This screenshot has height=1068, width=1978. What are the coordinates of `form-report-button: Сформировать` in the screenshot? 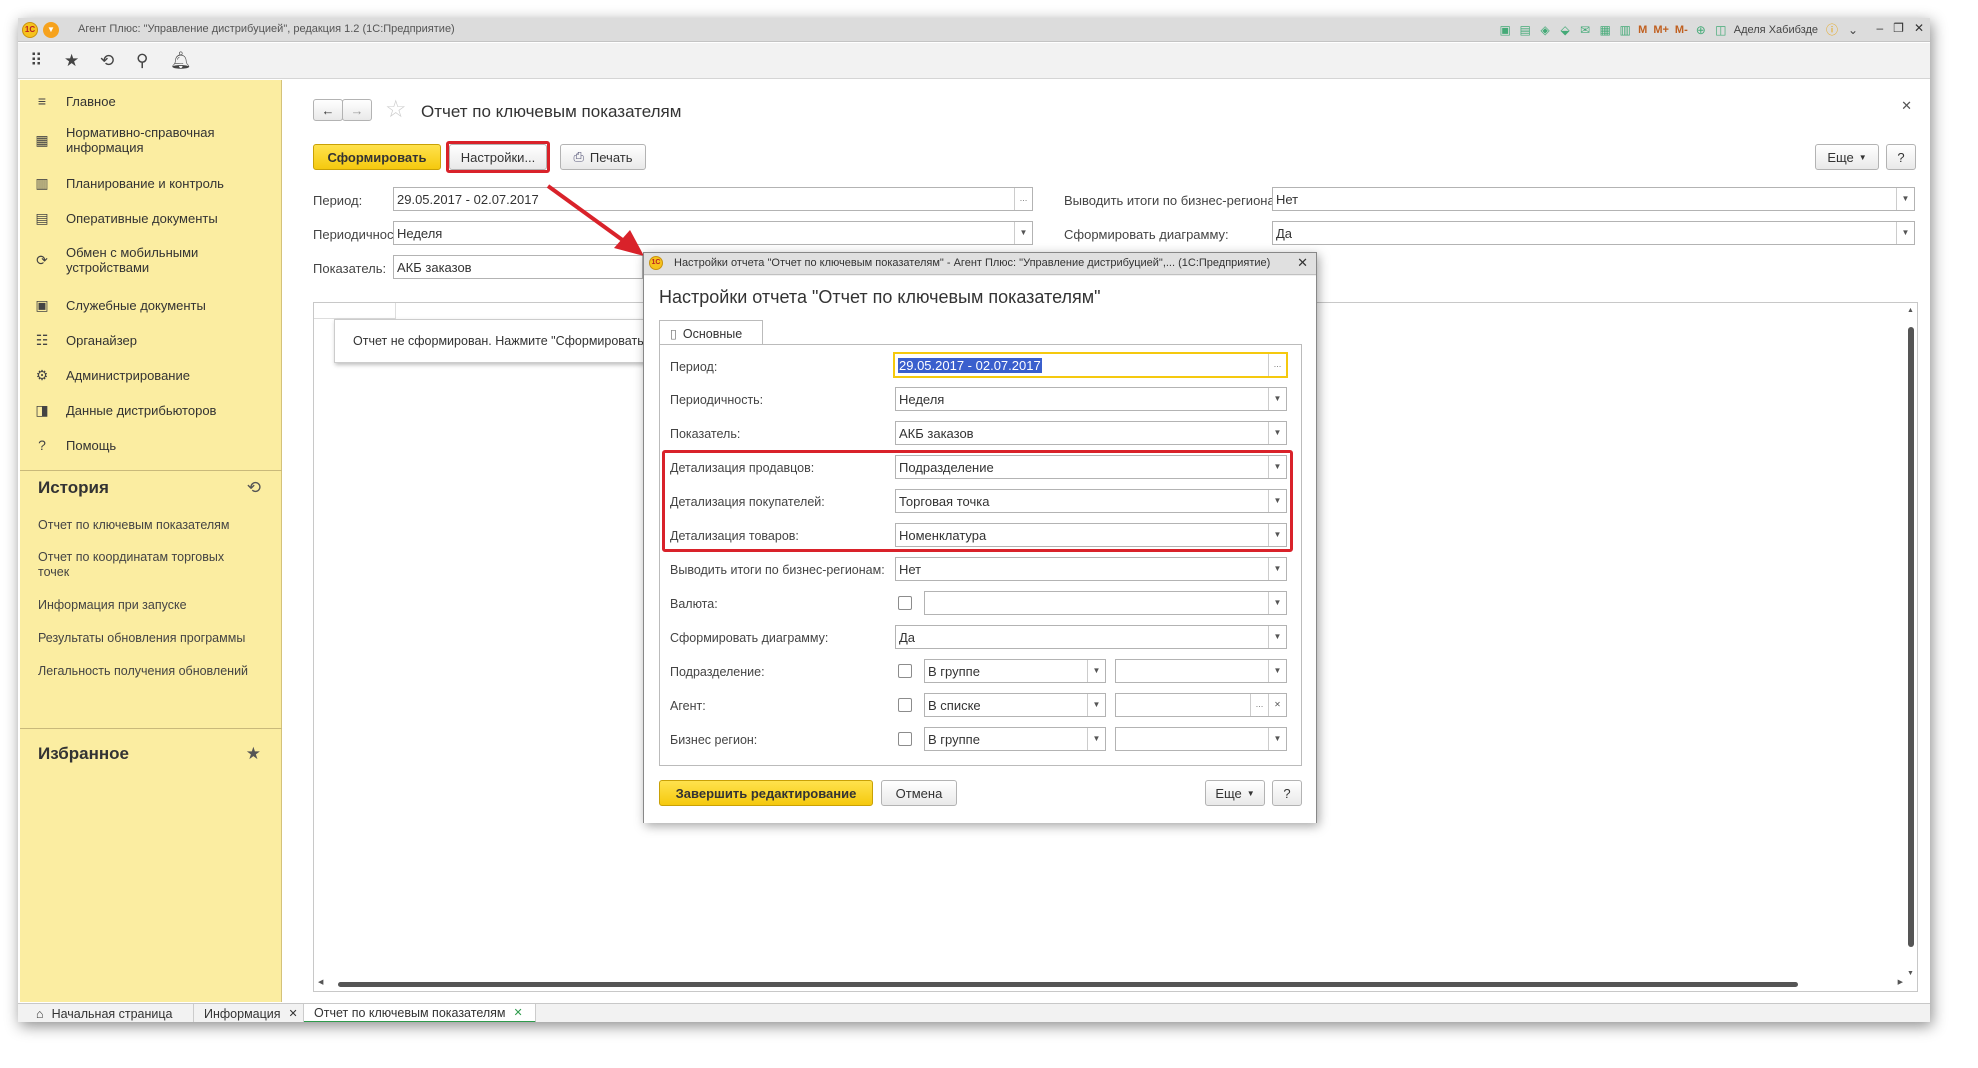 It's located at (377, 157).